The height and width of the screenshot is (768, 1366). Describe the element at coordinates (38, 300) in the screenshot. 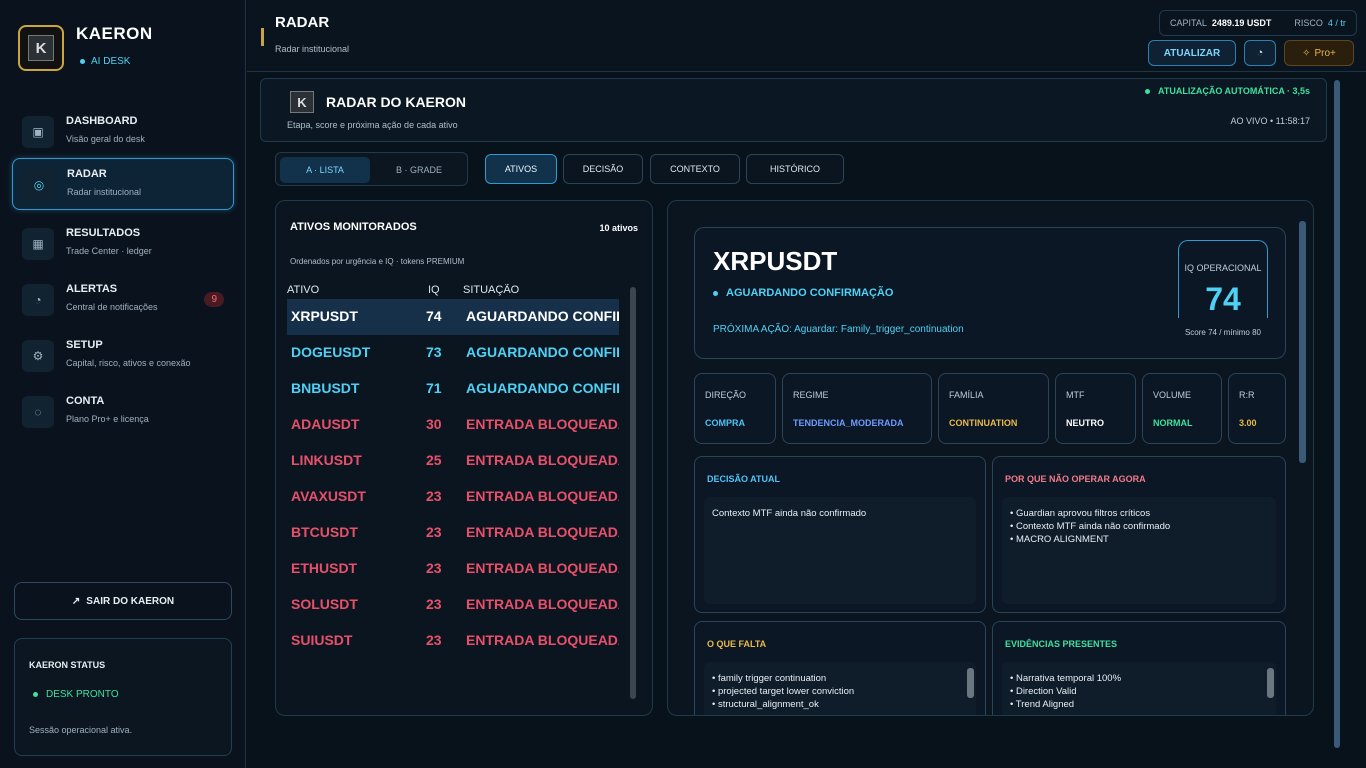

I see `bell-icon: ◔` at that location.